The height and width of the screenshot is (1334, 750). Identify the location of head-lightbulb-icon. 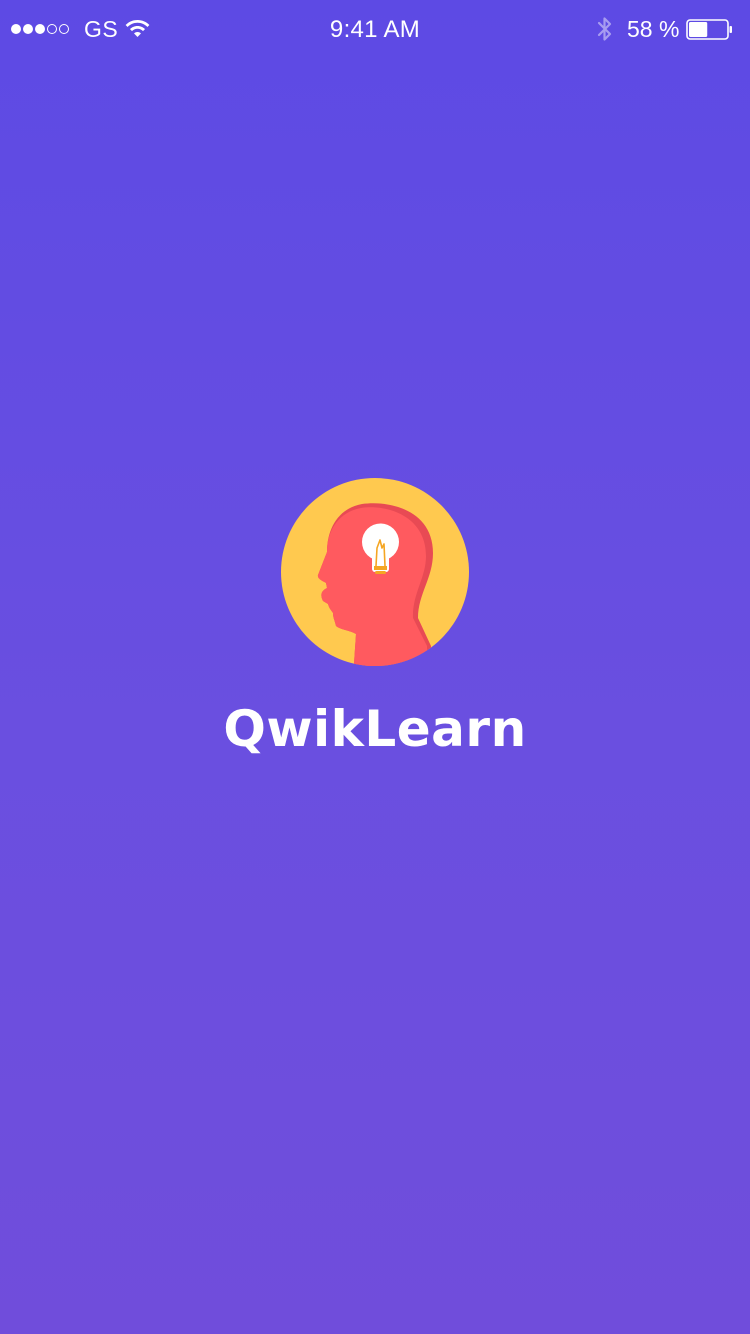
(375, 572).